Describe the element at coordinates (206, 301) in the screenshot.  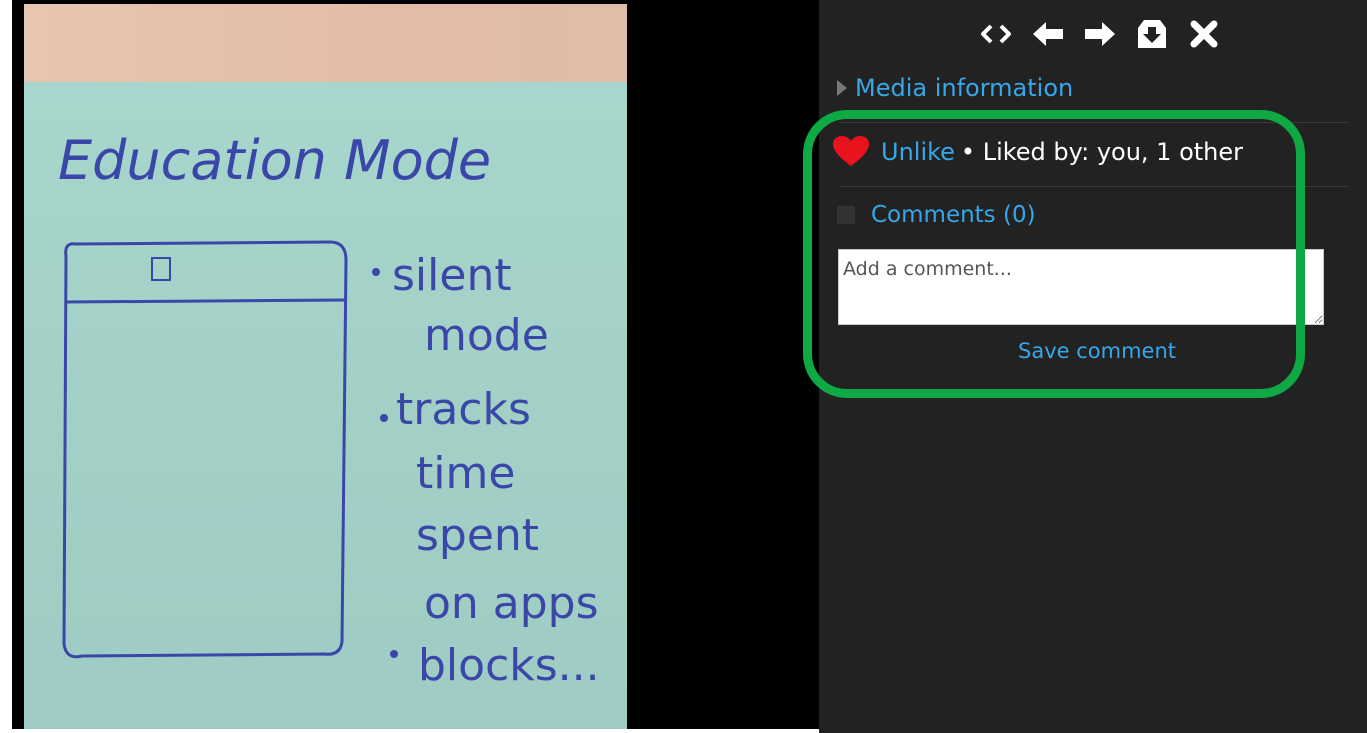
I see `phone-header-line` at that location.